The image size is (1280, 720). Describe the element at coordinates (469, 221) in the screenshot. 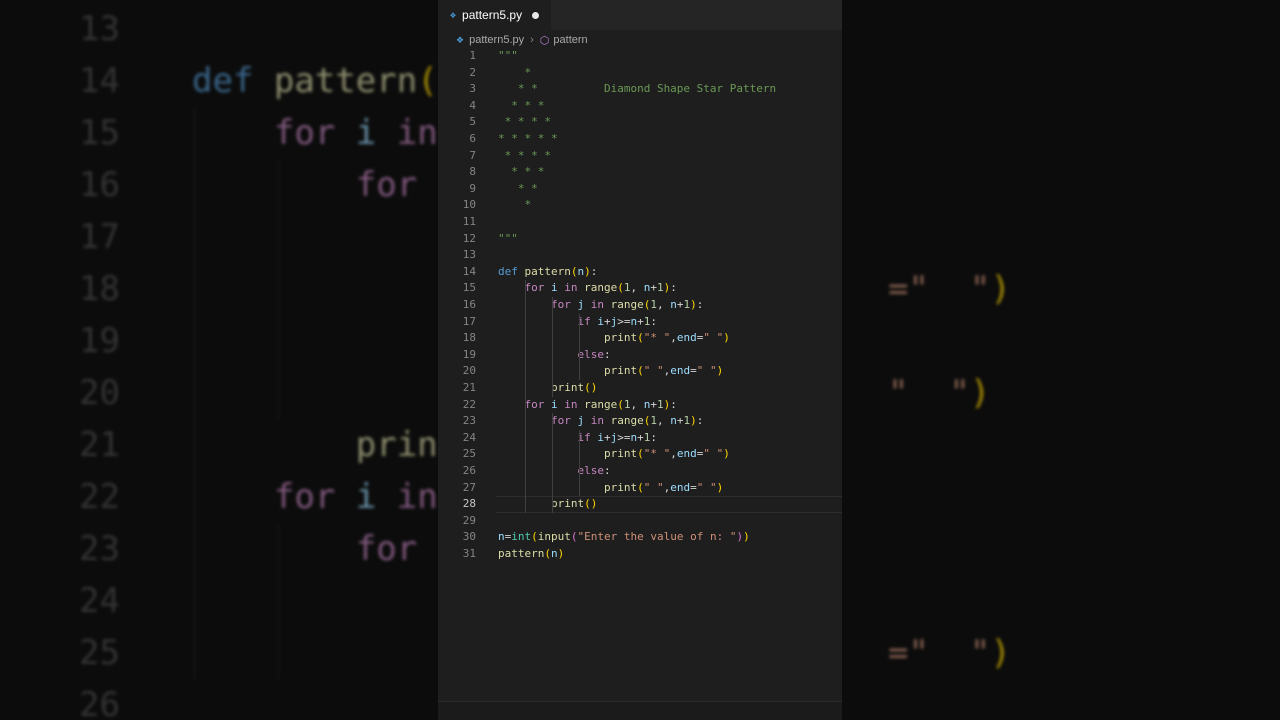

I see `line-number: 11` at that location.